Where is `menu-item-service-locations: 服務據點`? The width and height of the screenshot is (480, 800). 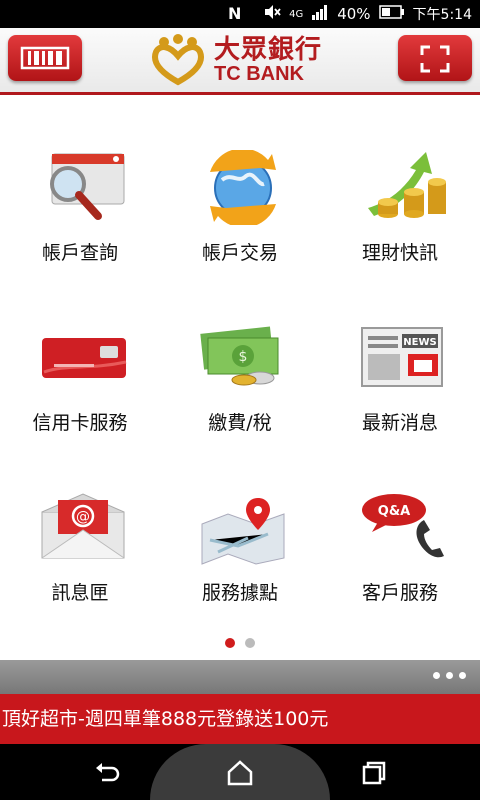 menu-item-service-locations: 服務據點 is located at coordinates (240, 545).